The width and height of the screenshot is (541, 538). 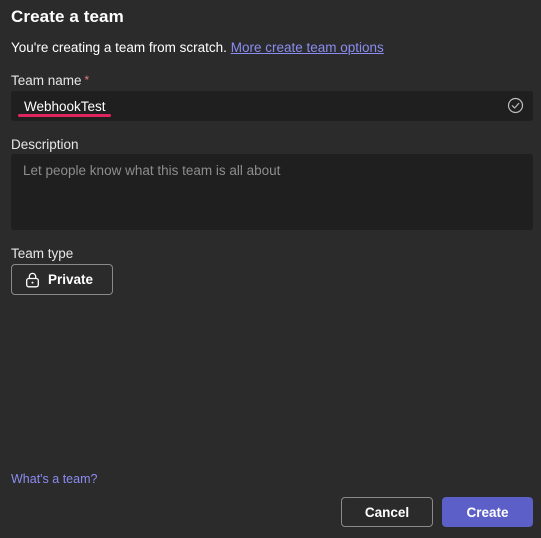 What do you see at coordinates (71, 279) in the screenshot?
I see `team-type-value: Private` at bounding box center [71, 279].